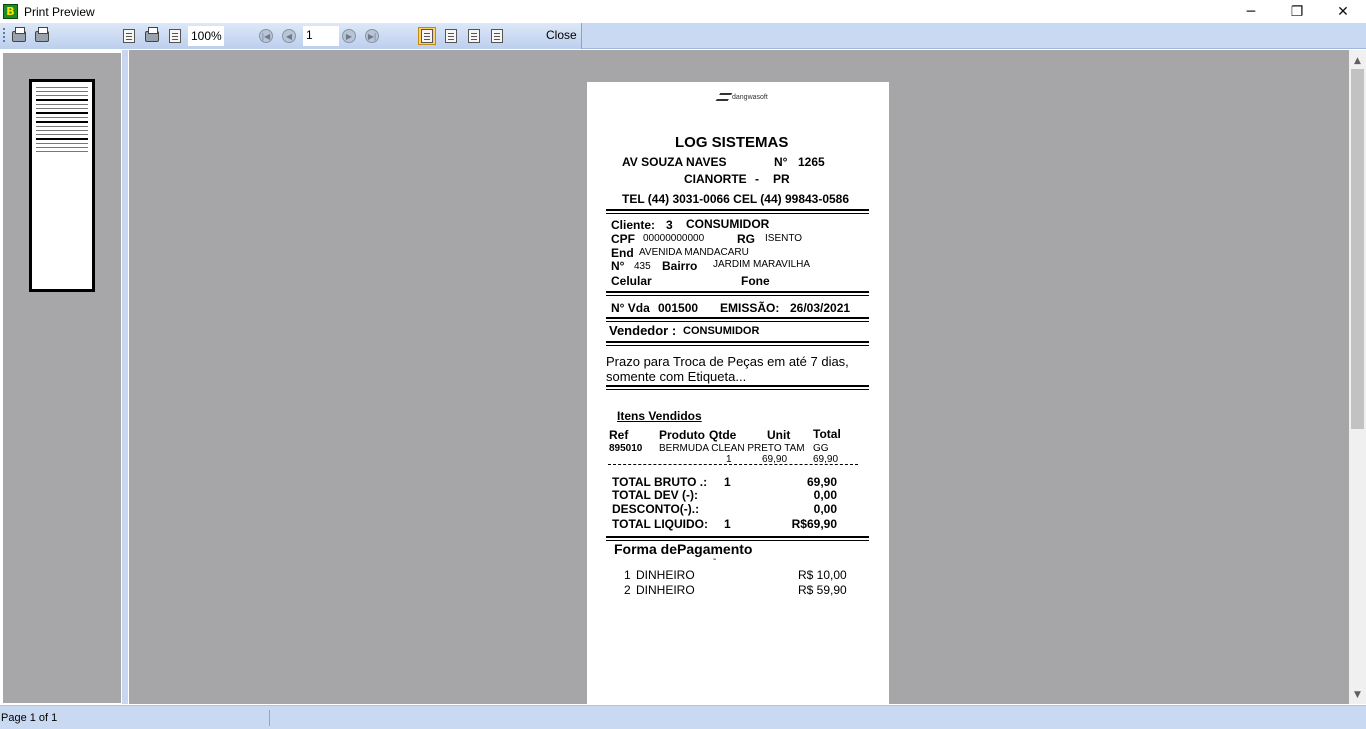 This screenshot has height=729, width=1366. I want to click on company-city: CIANORTE, so click(715, 179).